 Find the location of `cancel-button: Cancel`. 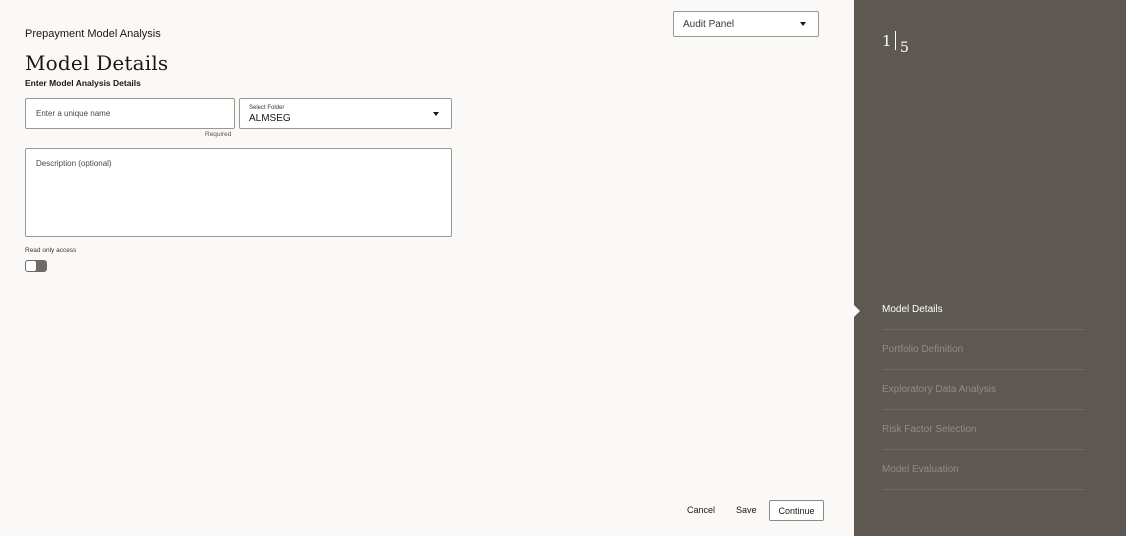

cancel-button: Cancel is located at coordinates (701, 510).